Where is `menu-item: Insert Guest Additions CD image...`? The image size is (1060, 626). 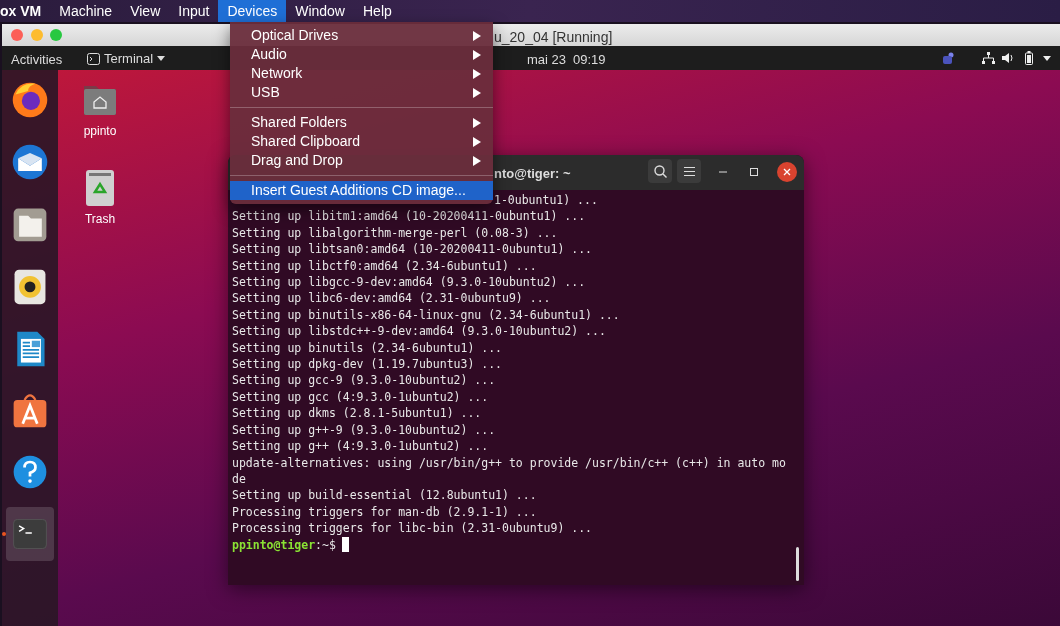
menu-item: Insert Guest Additions CD image... is located at coordinates (361, 190).